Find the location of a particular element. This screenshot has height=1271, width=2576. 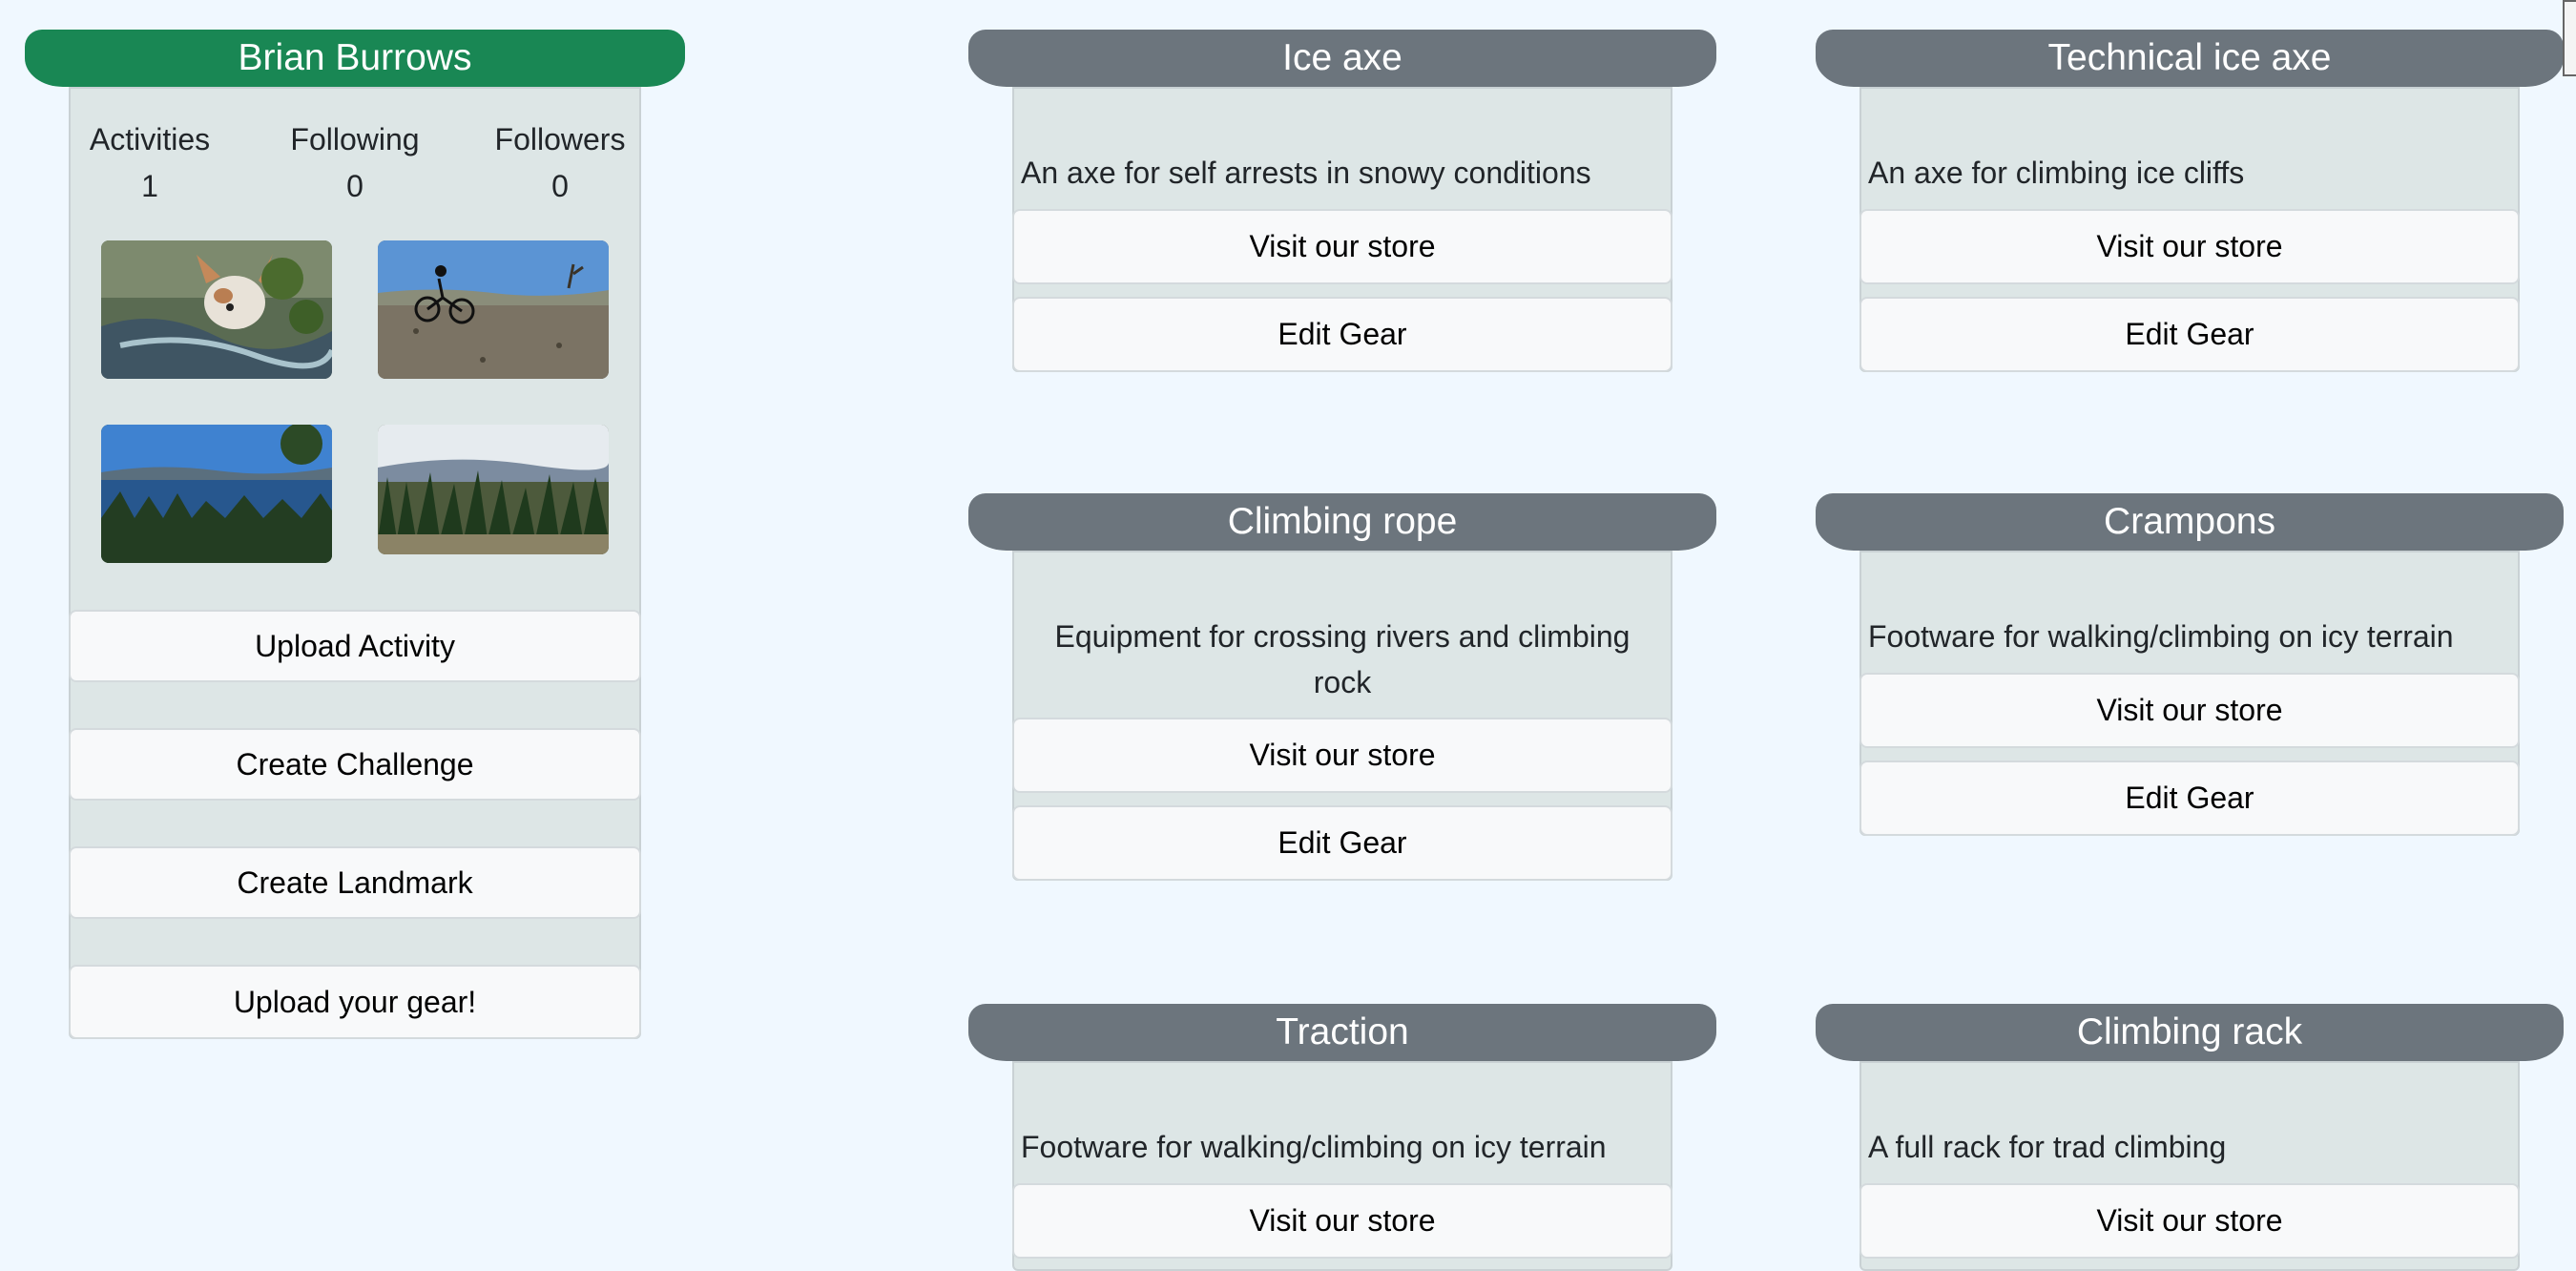

create-landmark-label: Create Landmark is located at coordinates (355, 883).